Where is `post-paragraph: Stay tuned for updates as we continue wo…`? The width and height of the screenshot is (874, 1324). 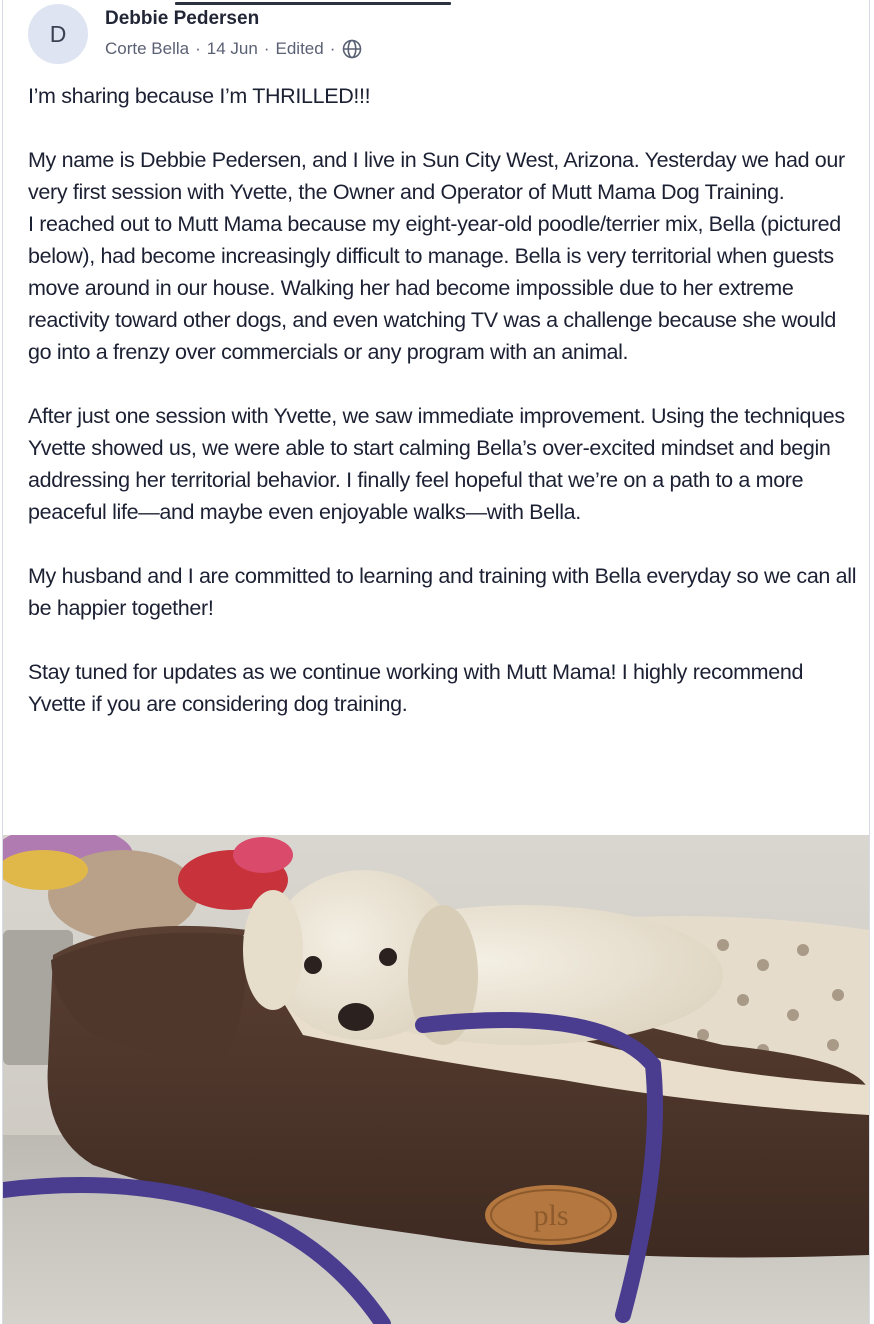 post-paragraph: Stay tuned for updates as we continue wo… is located at coordinates (418, 688).